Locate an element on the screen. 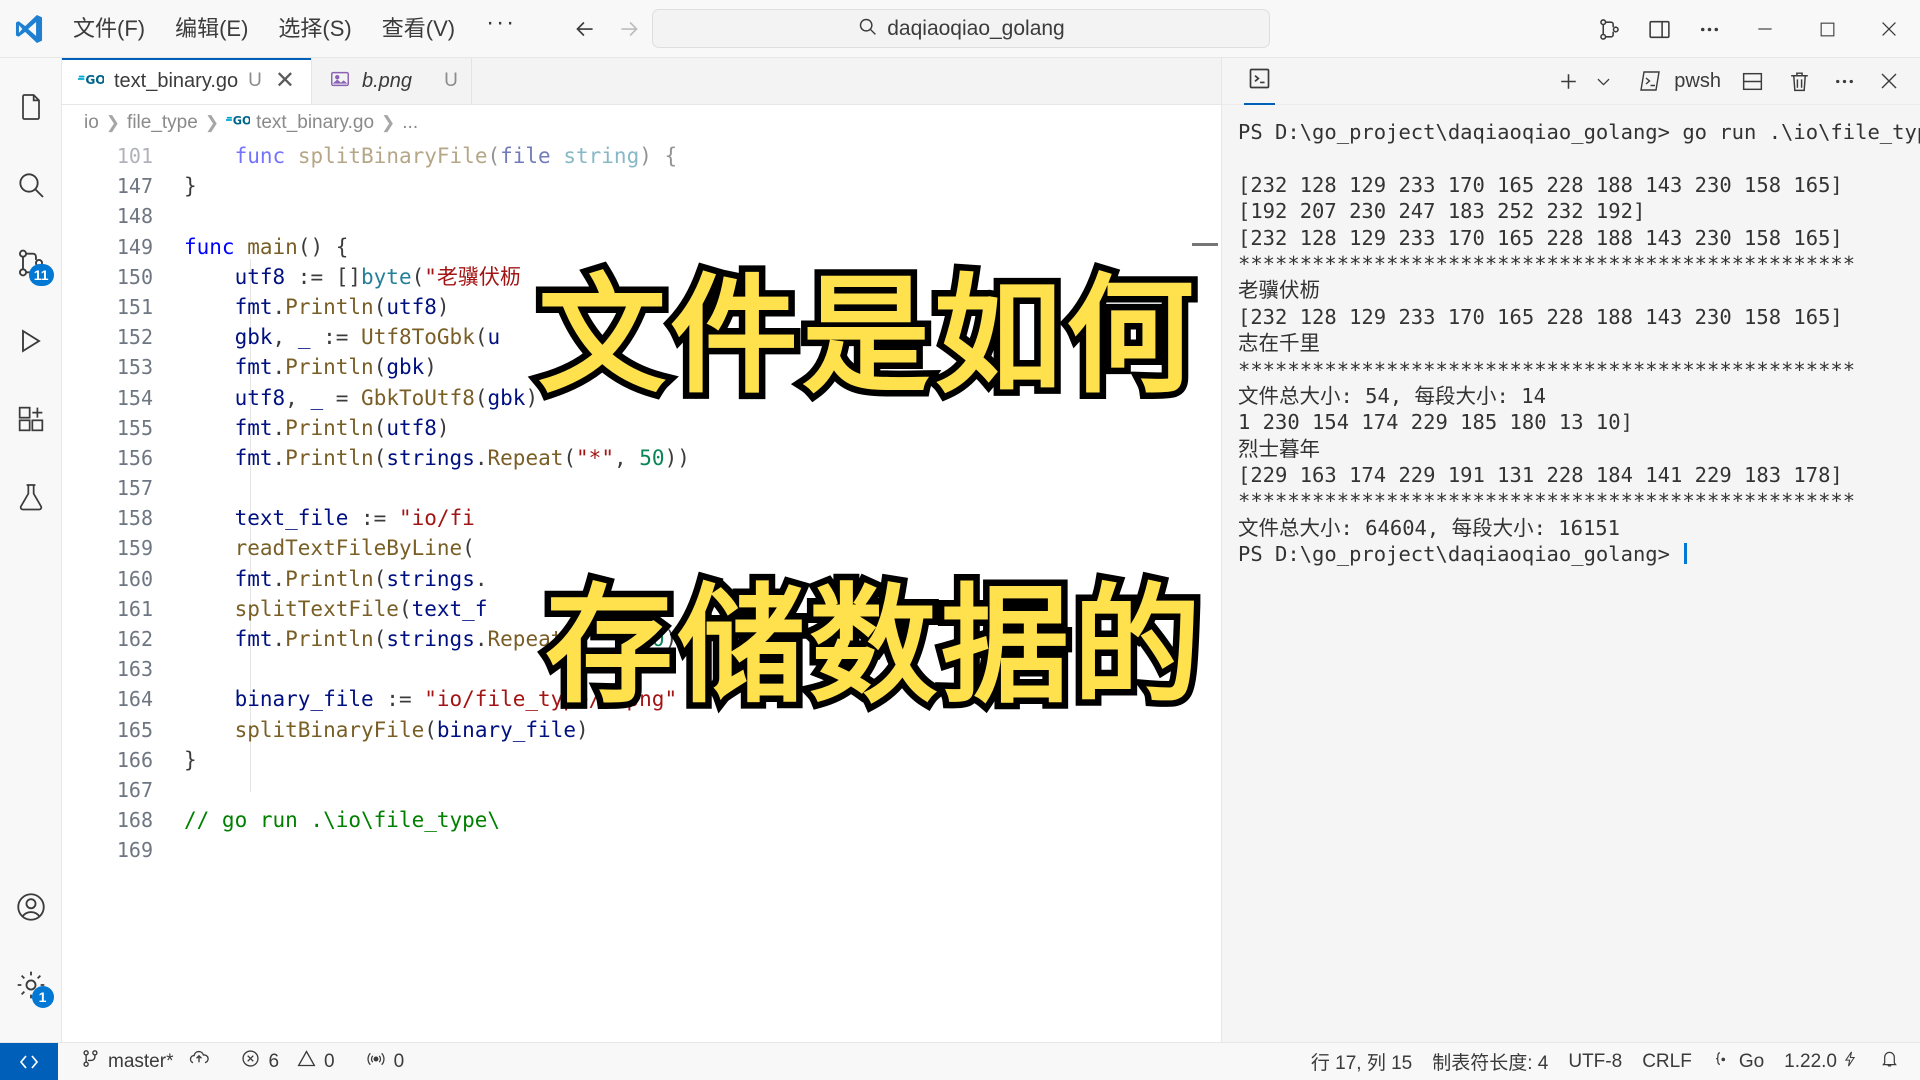 The width and height of the screenshot is (1920, 1080). menu-more-icon: ··· is located at coordinates (501, 27).